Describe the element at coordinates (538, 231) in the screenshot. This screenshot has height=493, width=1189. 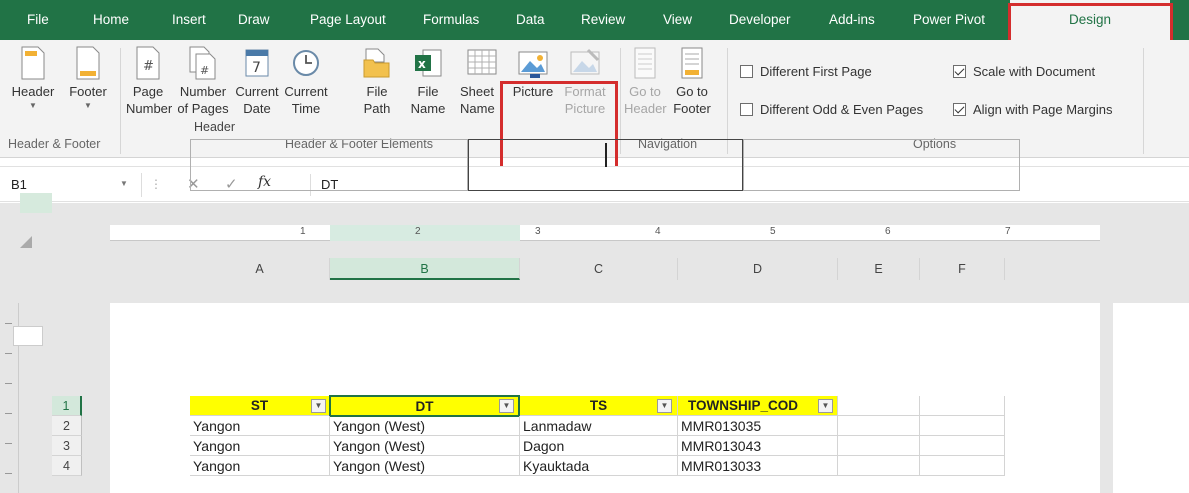
I see `ruler-number: 3` at that location.